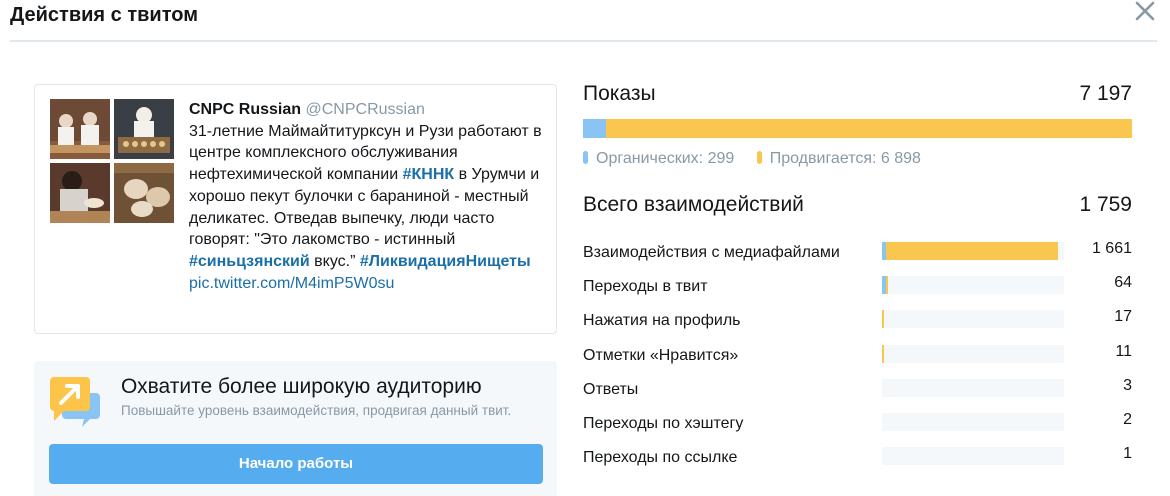 This screenshot has height=496, width=1170. I want to click on engagement-value: 2, so click(1127, 419).